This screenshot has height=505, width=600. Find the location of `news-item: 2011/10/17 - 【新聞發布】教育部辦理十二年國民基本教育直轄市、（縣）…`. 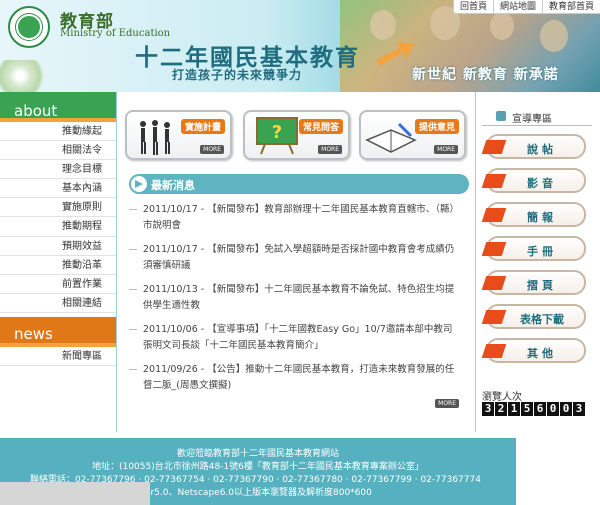

news-item: 2011/10/17 - 【新聞發布】教育部辦理十二年國民基本教育直轄市、（縣）… is located at coordinates (290, 218).